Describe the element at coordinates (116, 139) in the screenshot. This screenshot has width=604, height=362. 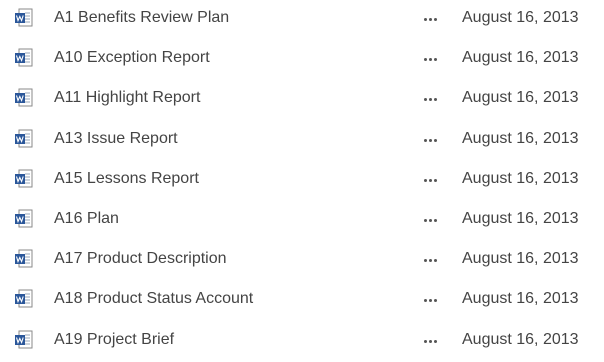
I see `document-name-link: A13 Issue Report` at that location.